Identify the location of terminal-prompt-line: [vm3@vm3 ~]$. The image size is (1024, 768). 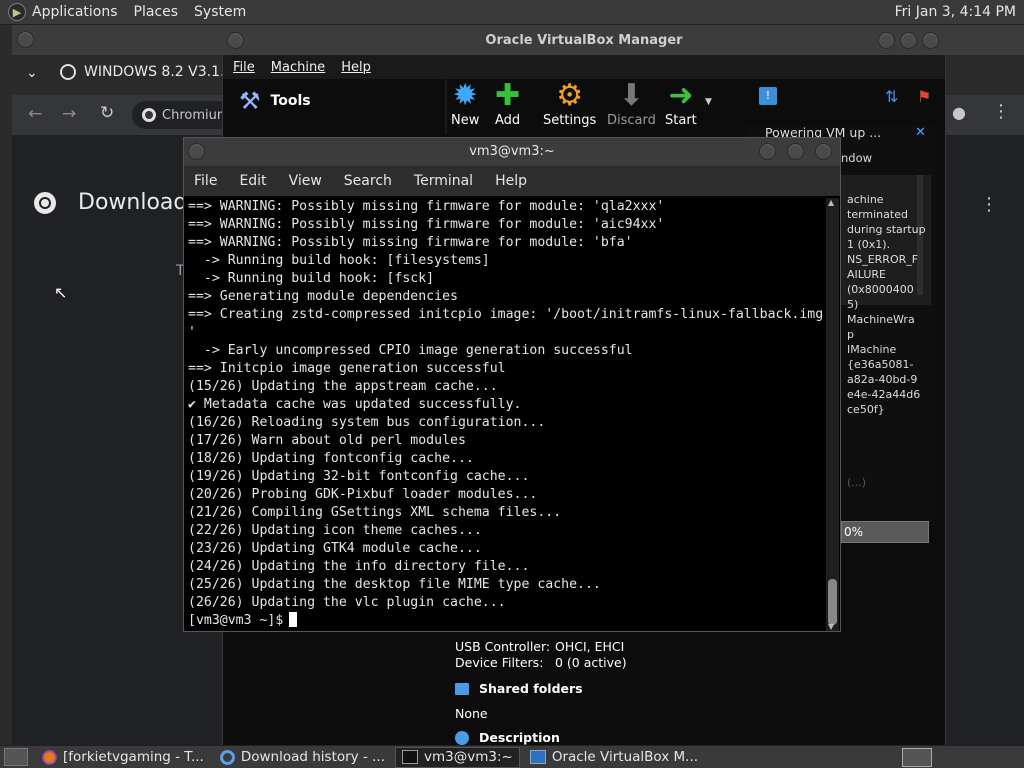
(506, 621).